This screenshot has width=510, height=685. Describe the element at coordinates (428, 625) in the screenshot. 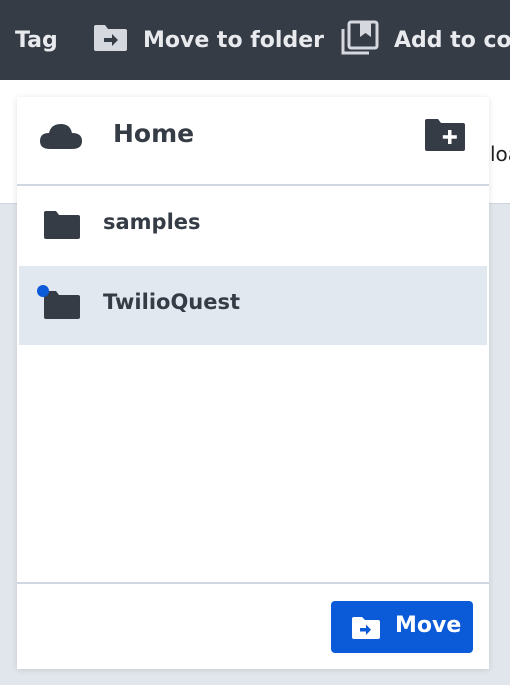

I see `move-button-label: Move` at that location.